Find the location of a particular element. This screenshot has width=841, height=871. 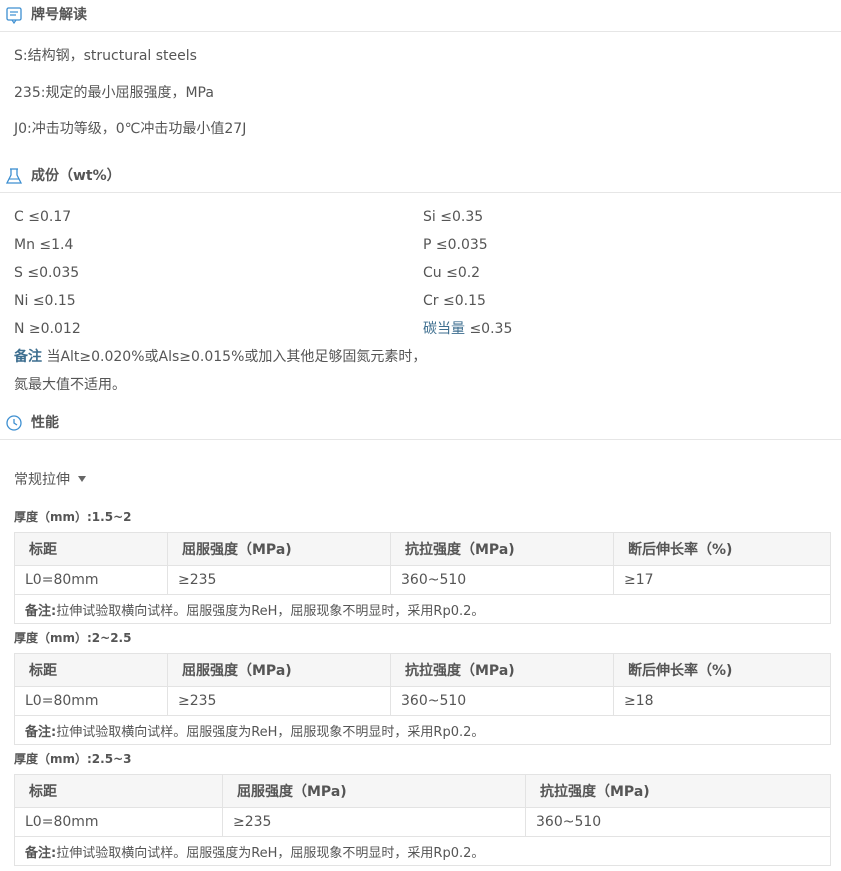

test-type-dropdown: 常规拉伸 is located at coordinates (50, 480).